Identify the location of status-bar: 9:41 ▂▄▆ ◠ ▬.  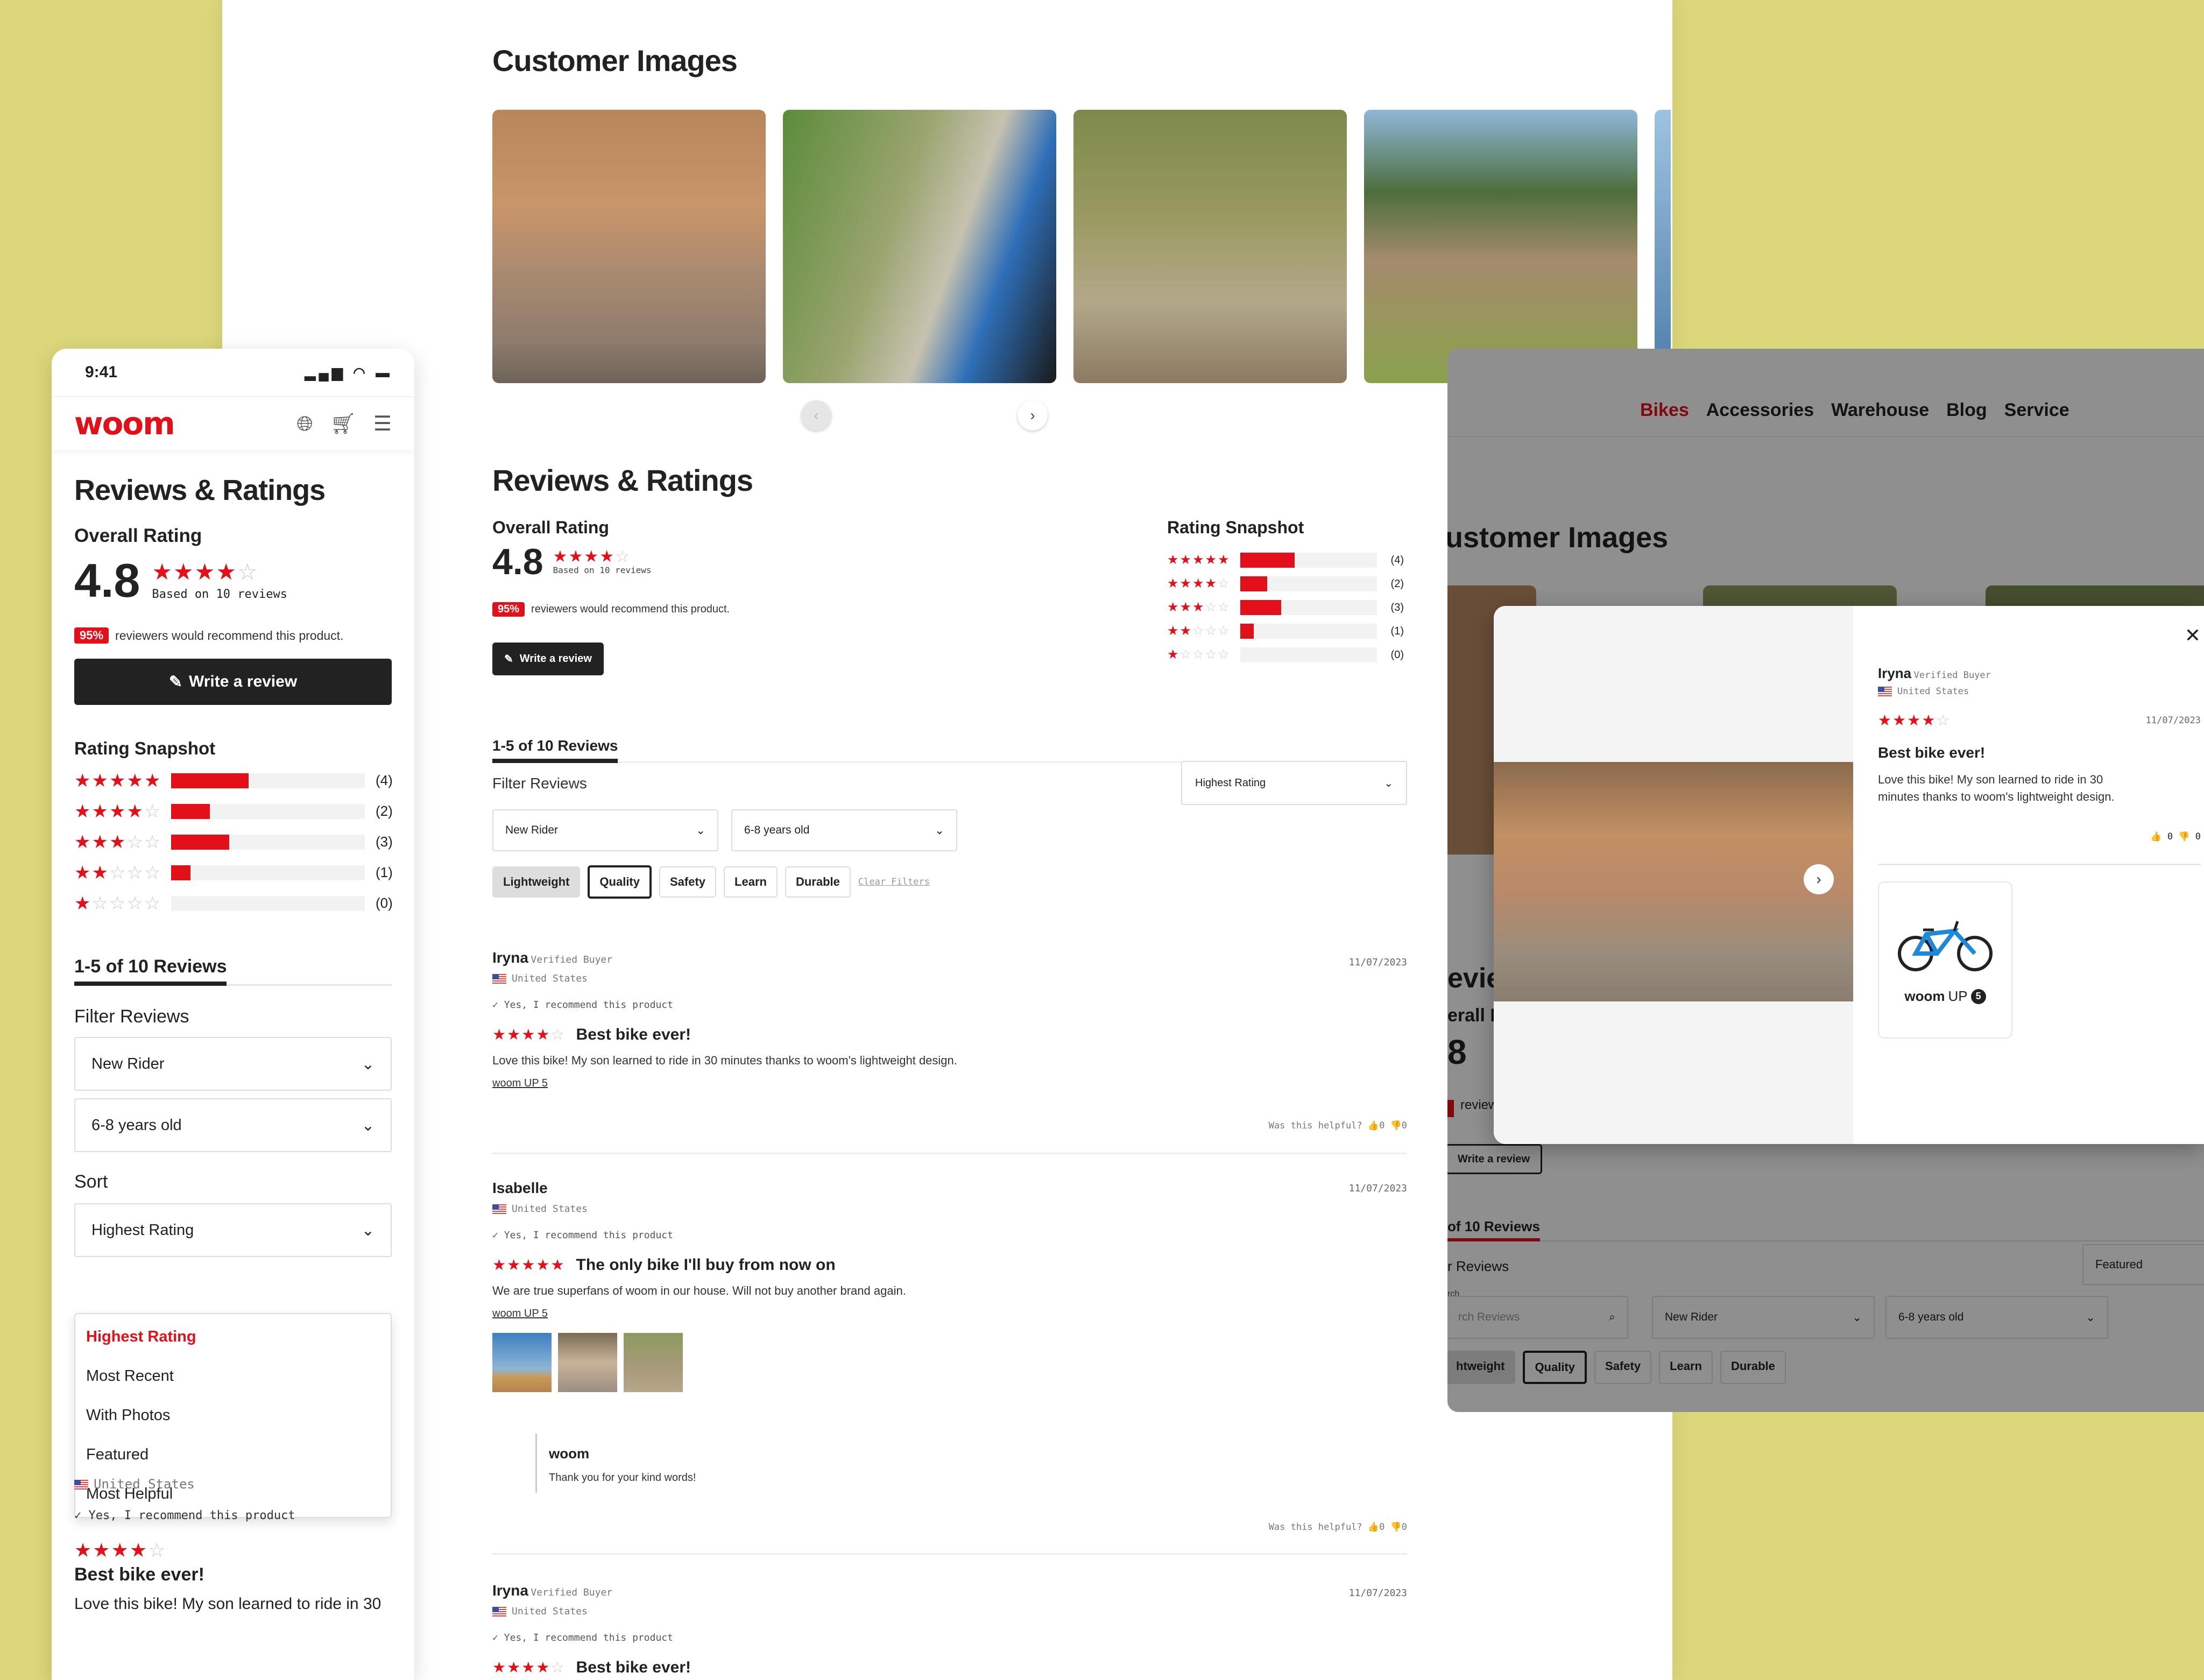
(233, 373).